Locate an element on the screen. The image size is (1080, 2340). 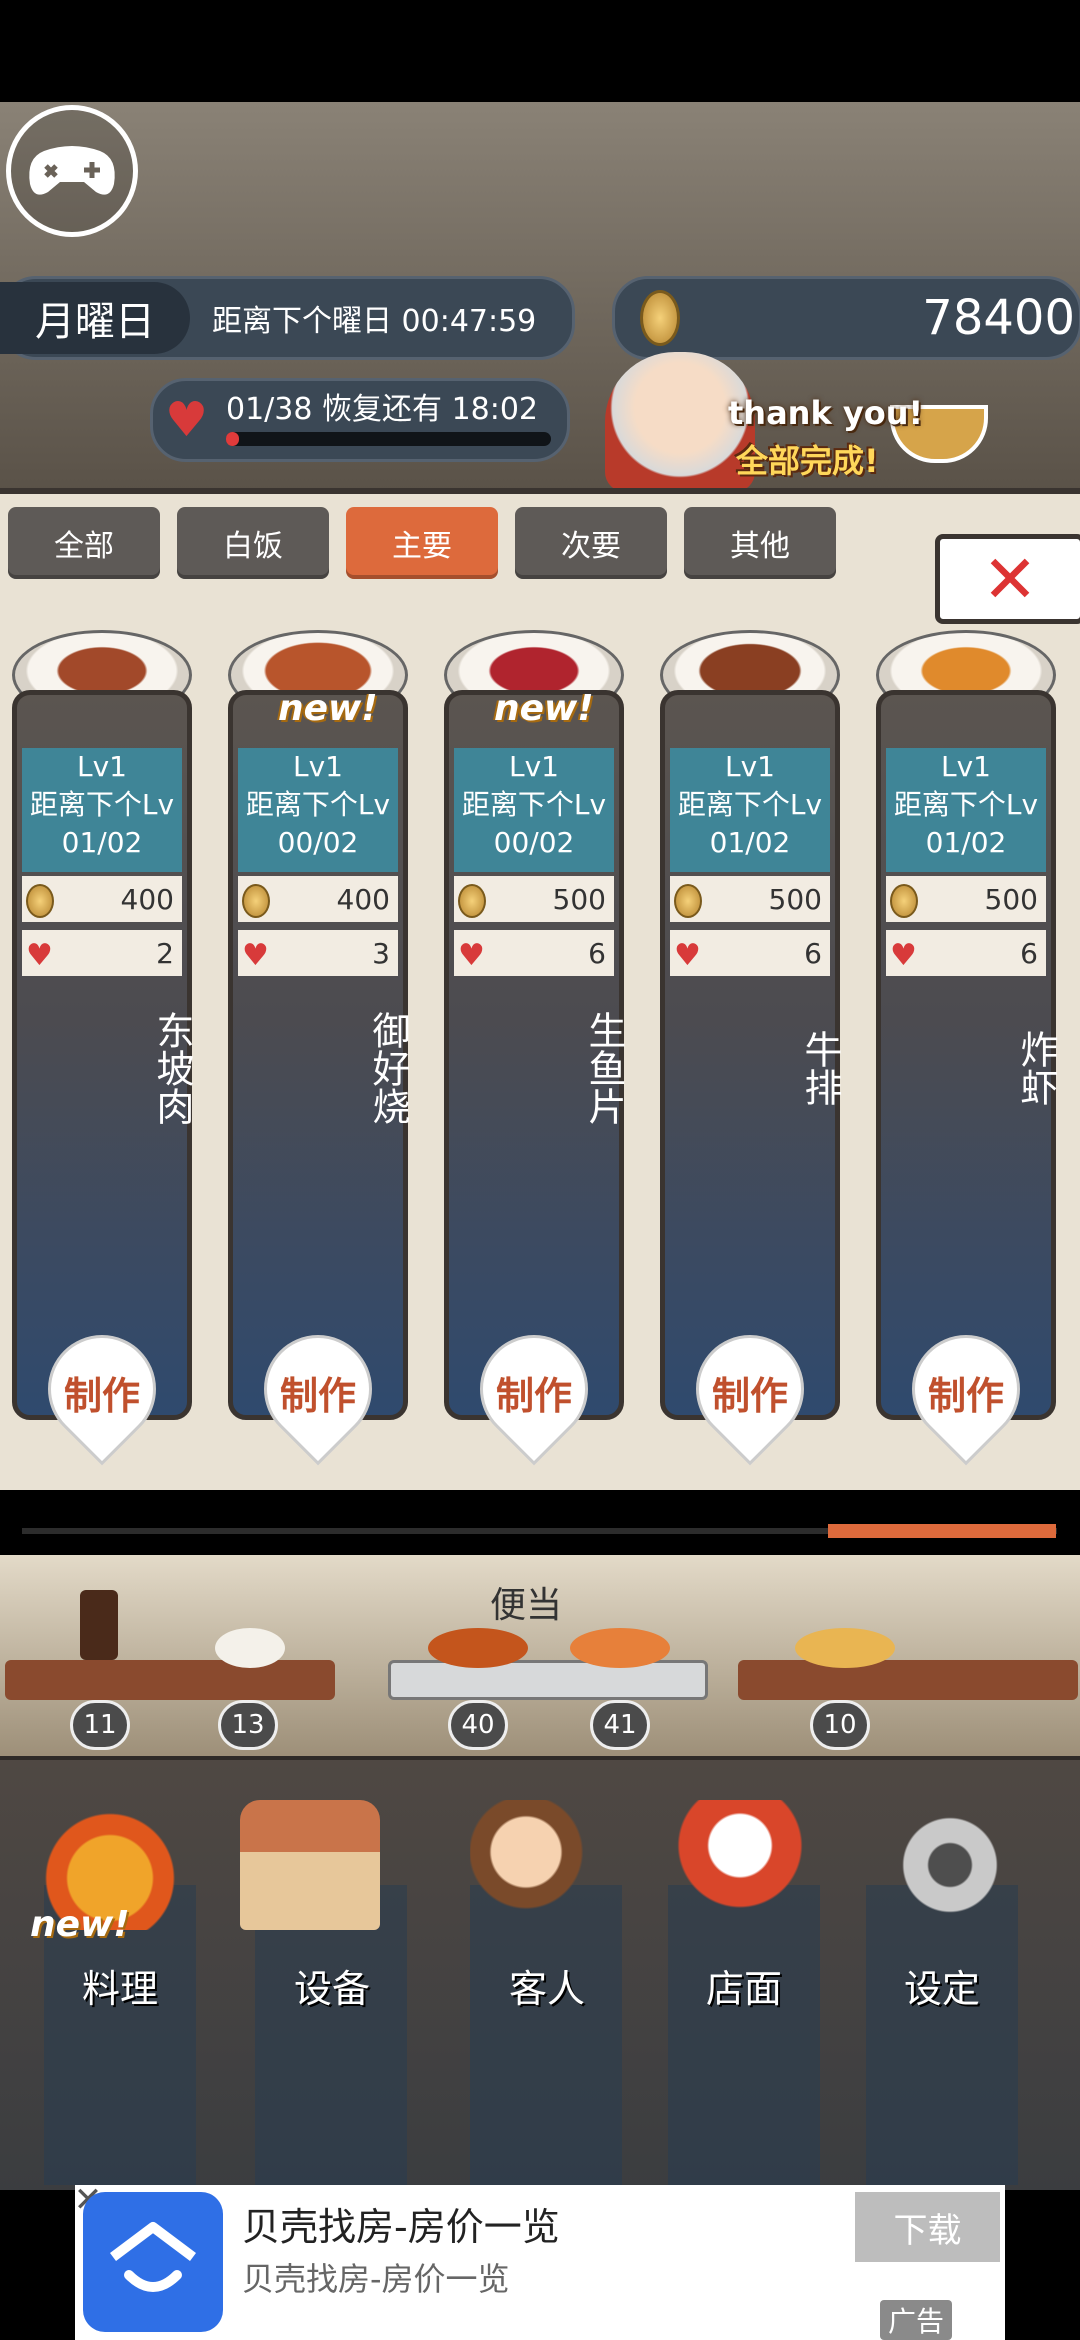
ad-app-logo is located at coordinates (153, 2262).